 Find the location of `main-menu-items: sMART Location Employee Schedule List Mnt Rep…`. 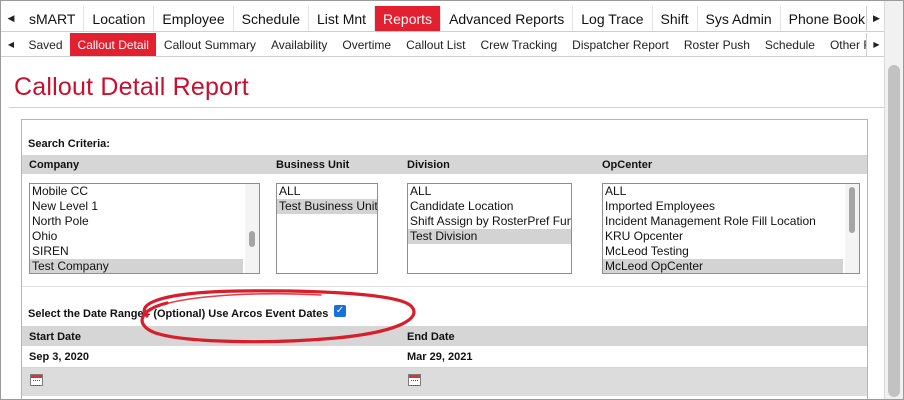

main-menu-items: sMART Location Employee Schedule List Mnt Rep… is located at coordinates (443, 18).